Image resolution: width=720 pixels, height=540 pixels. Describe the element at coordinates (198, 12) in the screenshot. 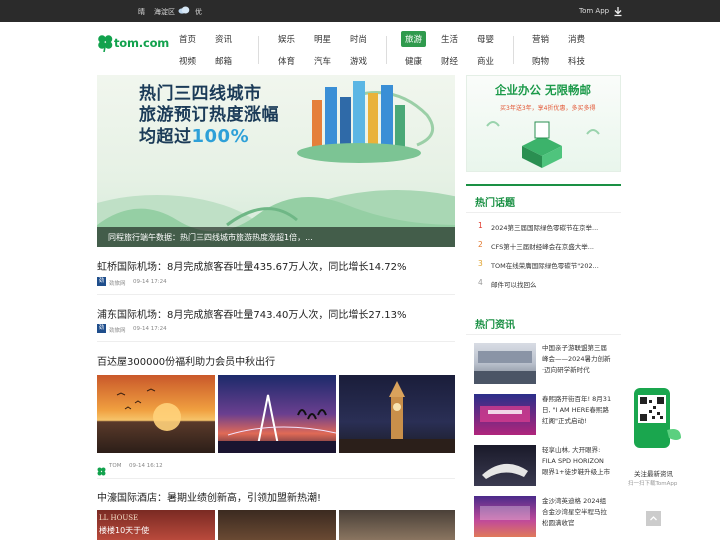

I see `air-quality: 优` at that location.